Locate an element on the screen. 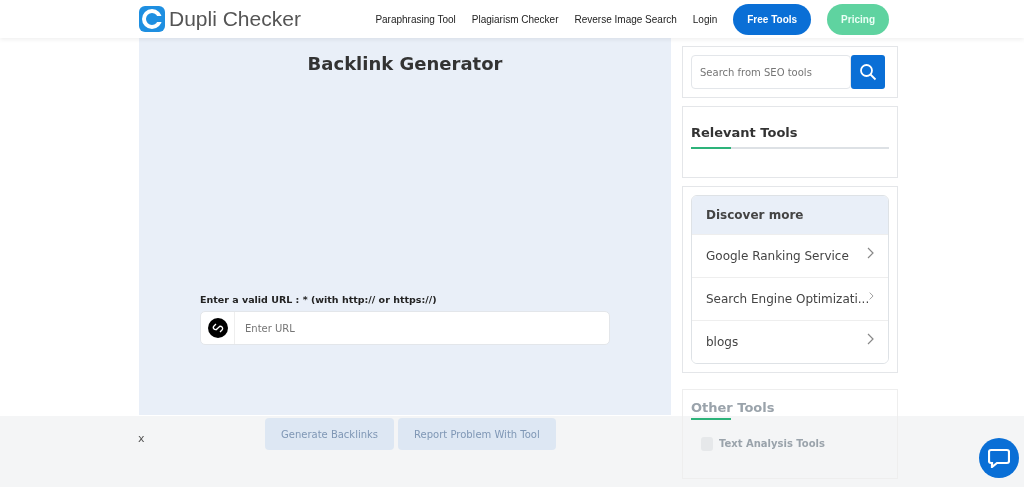  discover-item: blogs is located at coordinates (790, 341).